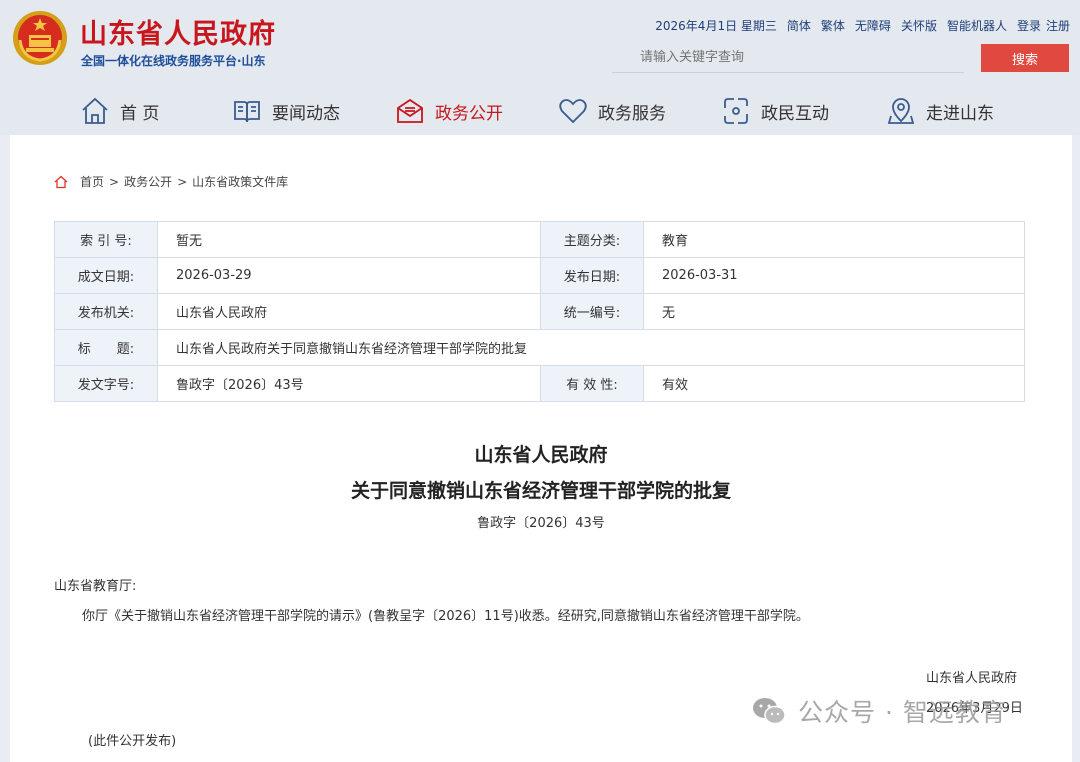 Image resolution: width=1080 pixels, height=762 pixels. I want to click on publish-date-value: 2026-03-31, so click(834, 275).